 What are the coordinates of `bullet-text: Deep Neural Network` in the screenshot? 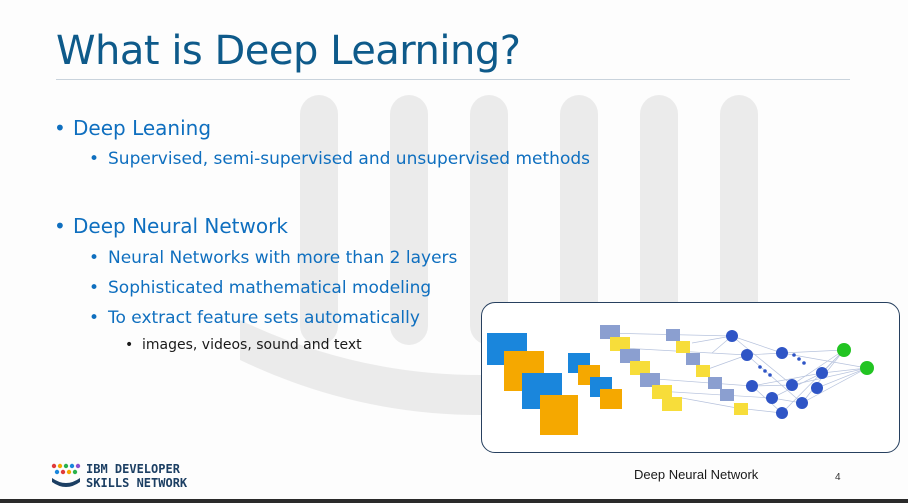 It's located at (180, 226).